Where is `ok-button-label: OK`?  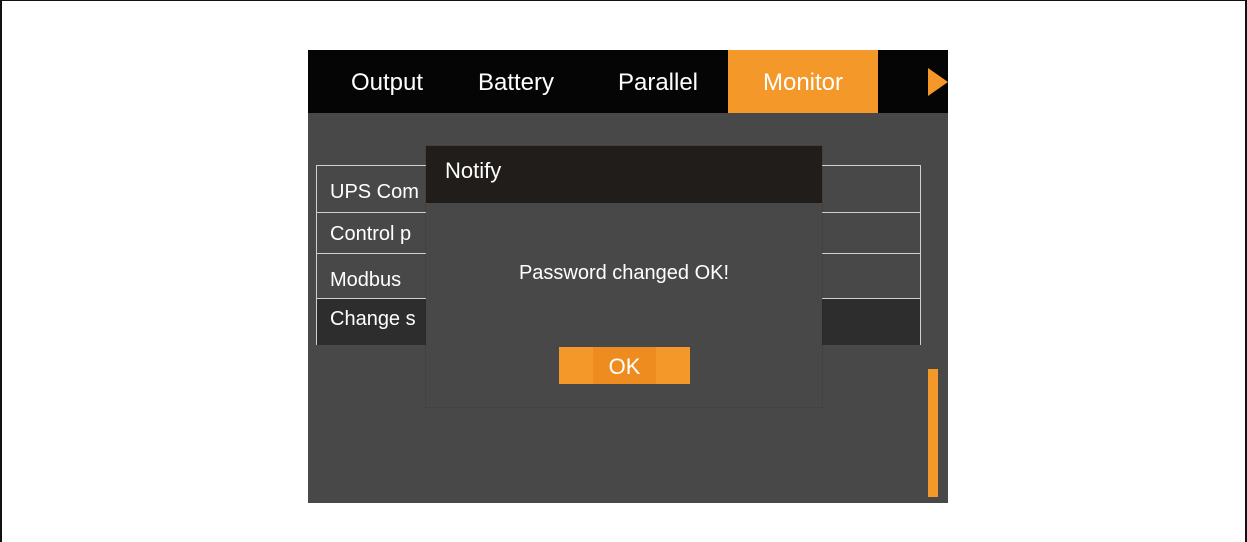
ok-button-label: OK is located at coordinates (624, 366).